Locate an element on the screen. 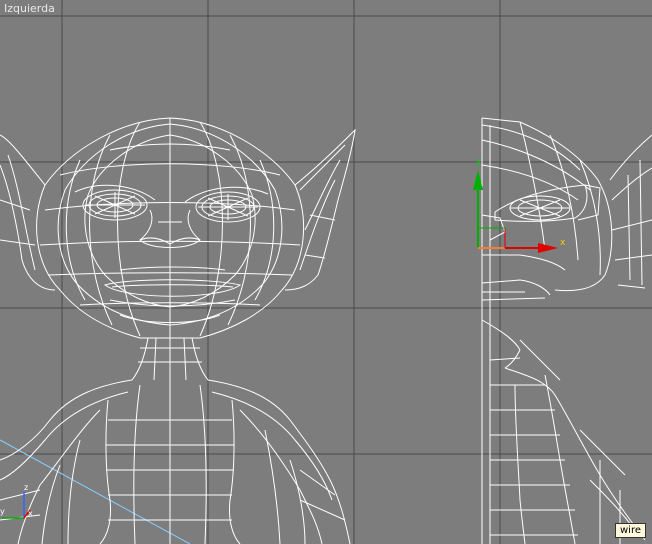 Image resolution: width=652 pixels, height=544 pixels. viewport-label: Izquierda is located at coordinates (29, 8).